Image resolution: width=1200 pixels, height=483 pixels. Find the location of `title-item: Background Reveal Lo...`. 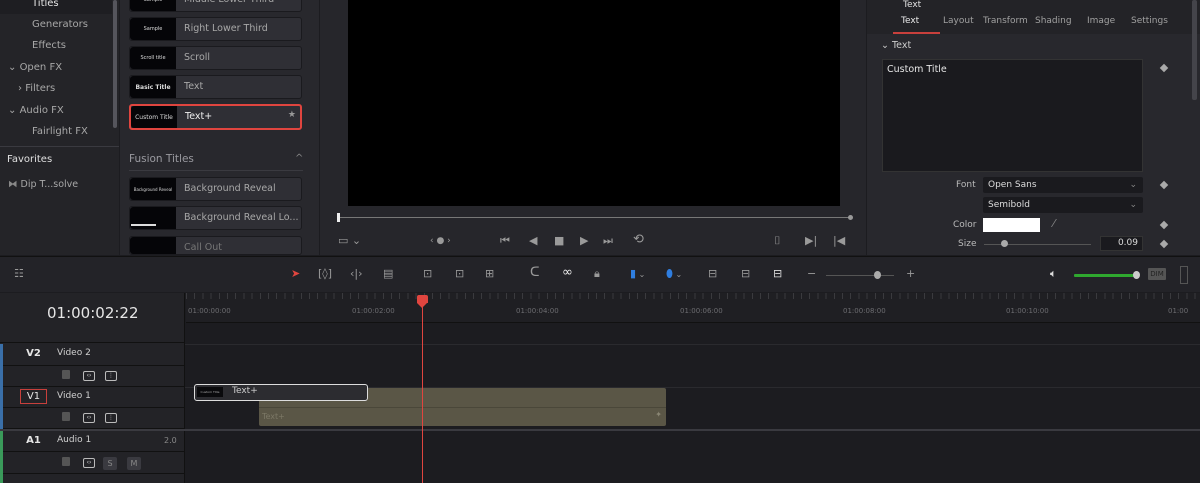

title-item: Background Reveal Lo... is located at coordinates (215, 218).